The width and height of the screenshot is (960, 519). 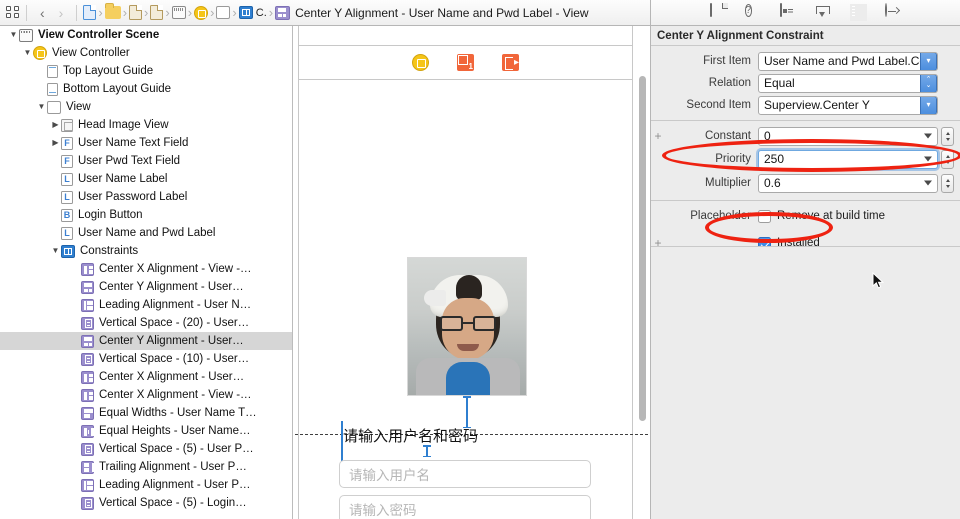 I want to click on outline-row-user-name-and-pwd-label: ▶ L User Name and Pwd Label, so click(x=146, y=233).